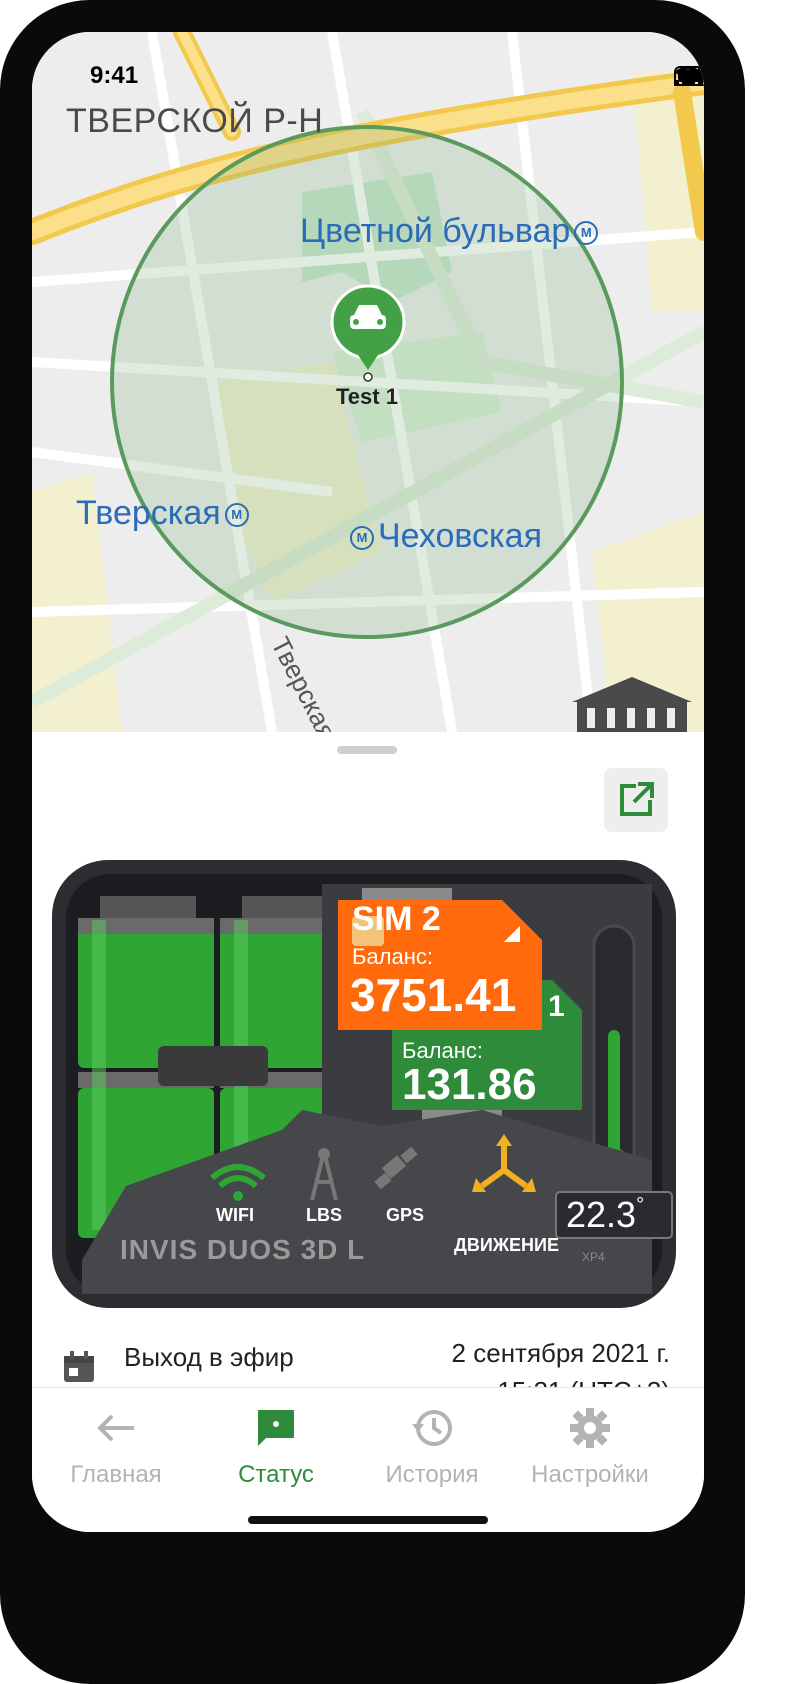 This screenshot has height=1684, width=800. I want to click on broadcast-date: 2 сентября 2021 г., so click(560, 1353).